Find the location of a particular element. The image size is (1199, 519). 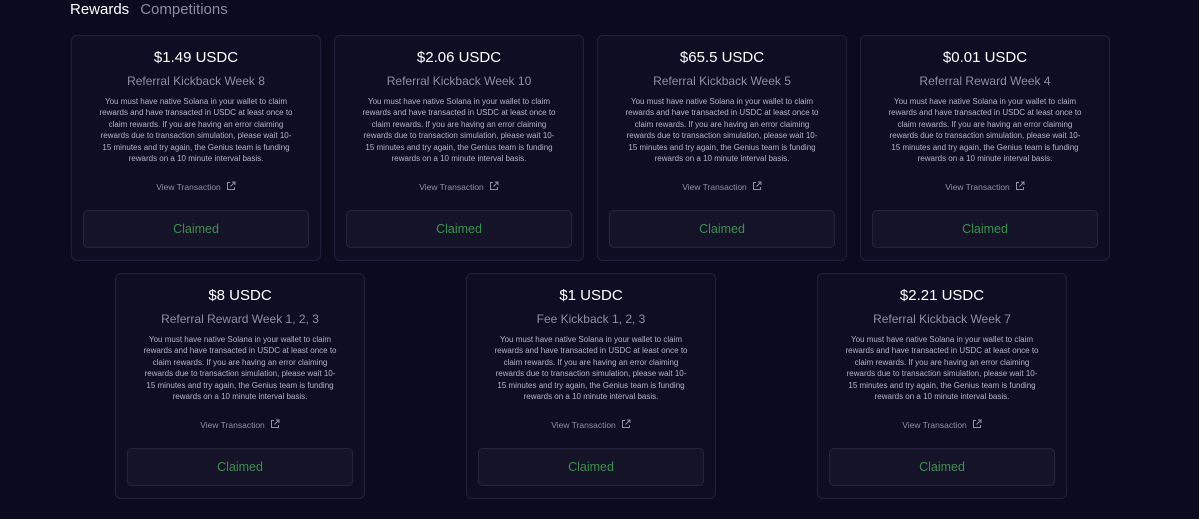

reward-title: Referral Kickback Week 5 is located at coordinates (722, 81).